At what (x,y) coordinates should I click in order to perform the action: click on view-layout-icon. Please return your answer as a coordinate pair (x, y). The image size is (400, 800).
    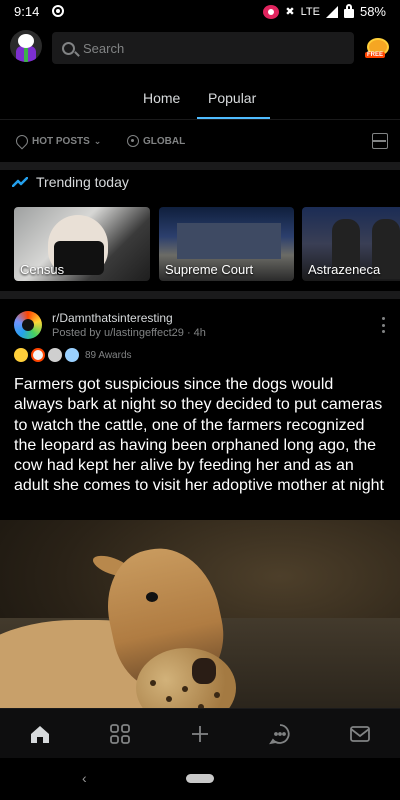
    Looking at the image, I should click on (380, 141).